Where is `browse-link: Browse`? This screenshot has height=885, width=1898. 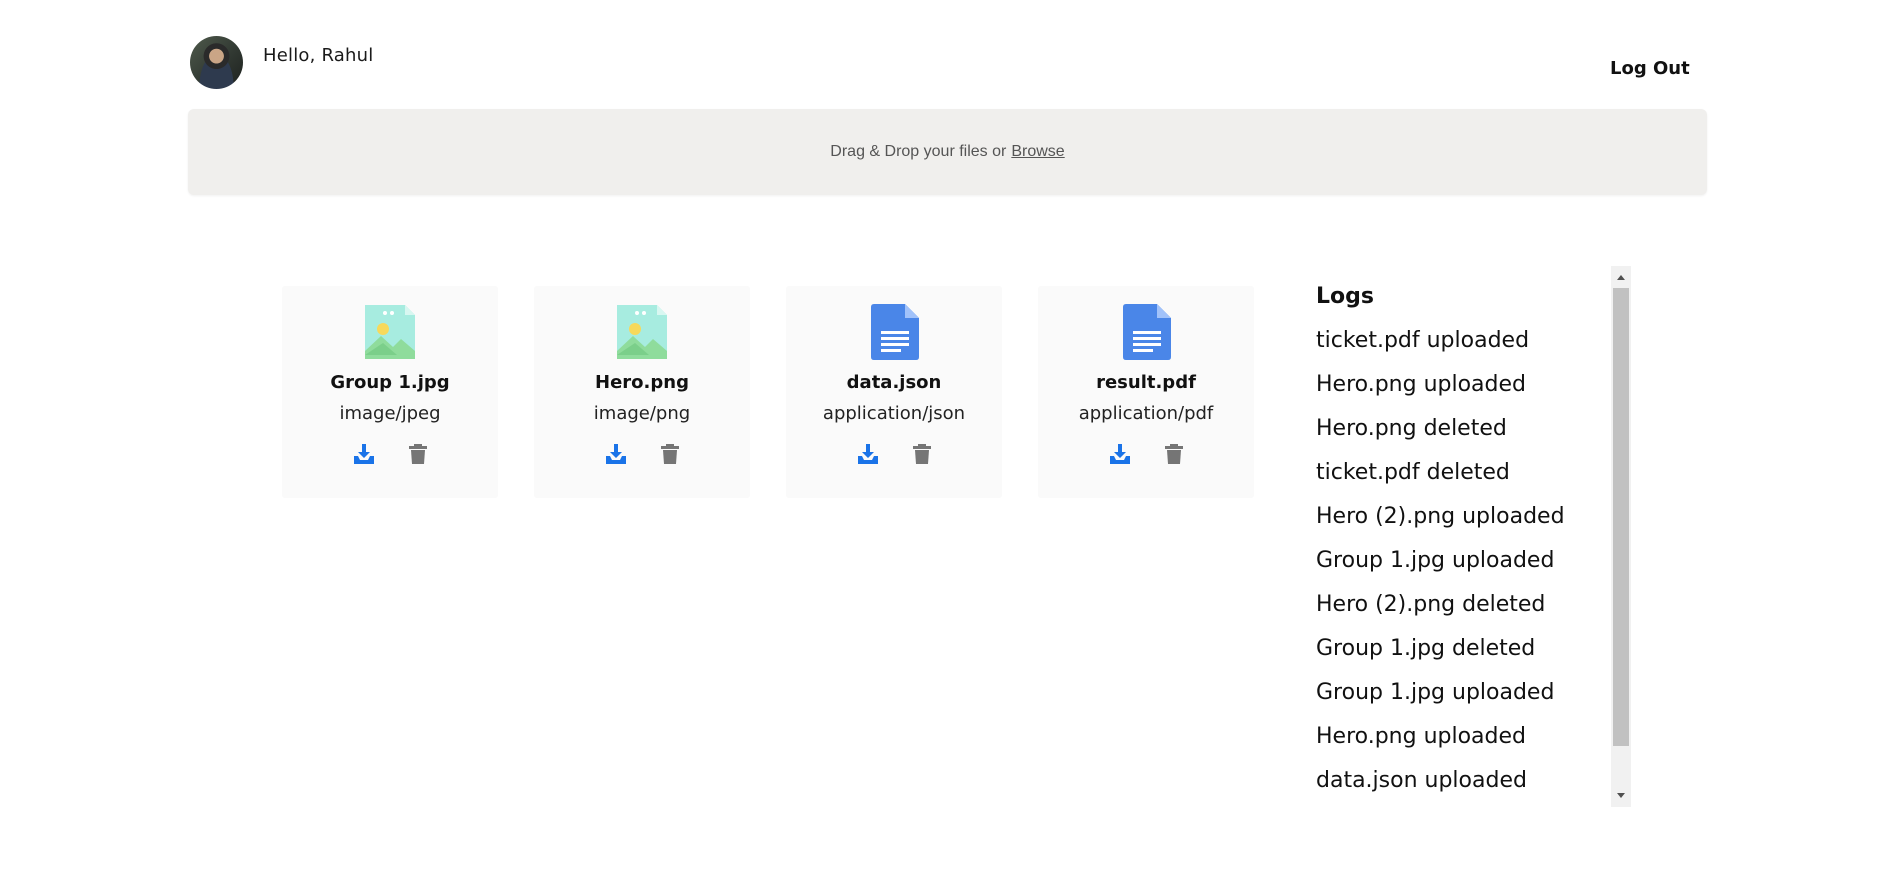 browse-link: Browse is located at coordinates (1037, 152).